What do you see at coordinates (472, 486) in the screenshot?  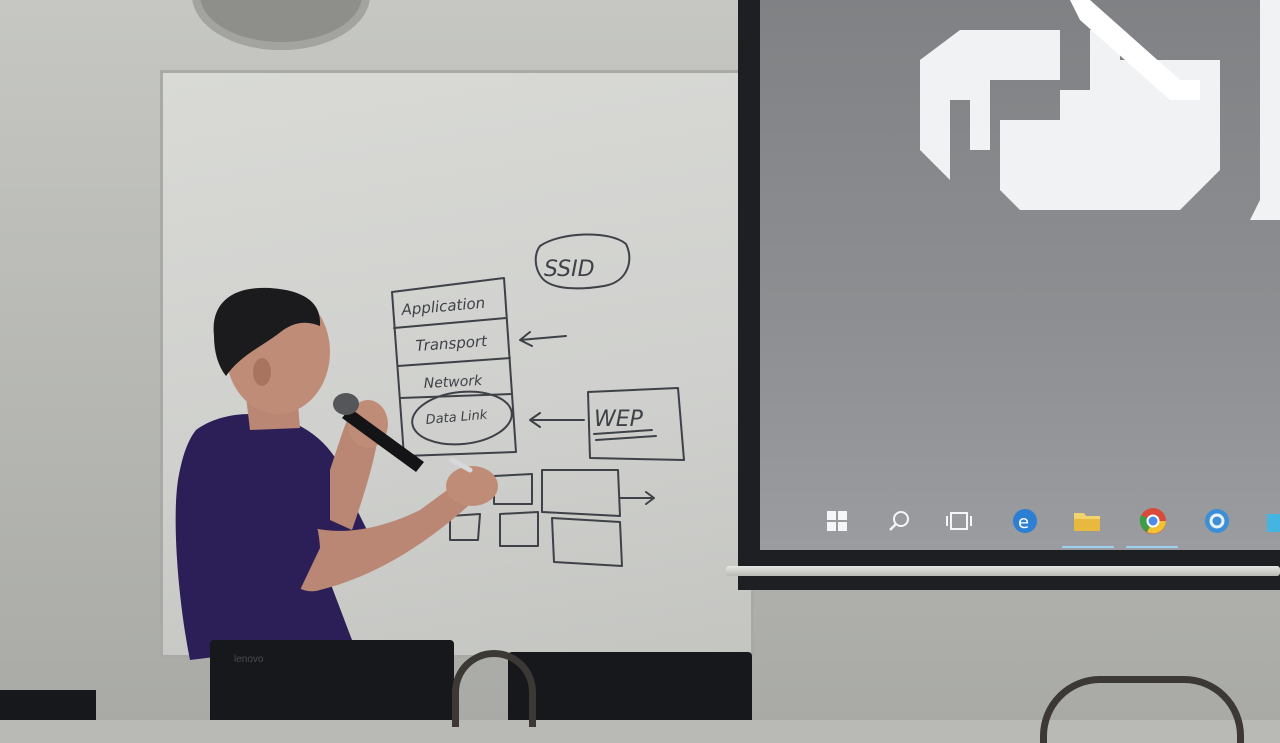 I see `presenter-right-hand` at bounding box center [472, 486].